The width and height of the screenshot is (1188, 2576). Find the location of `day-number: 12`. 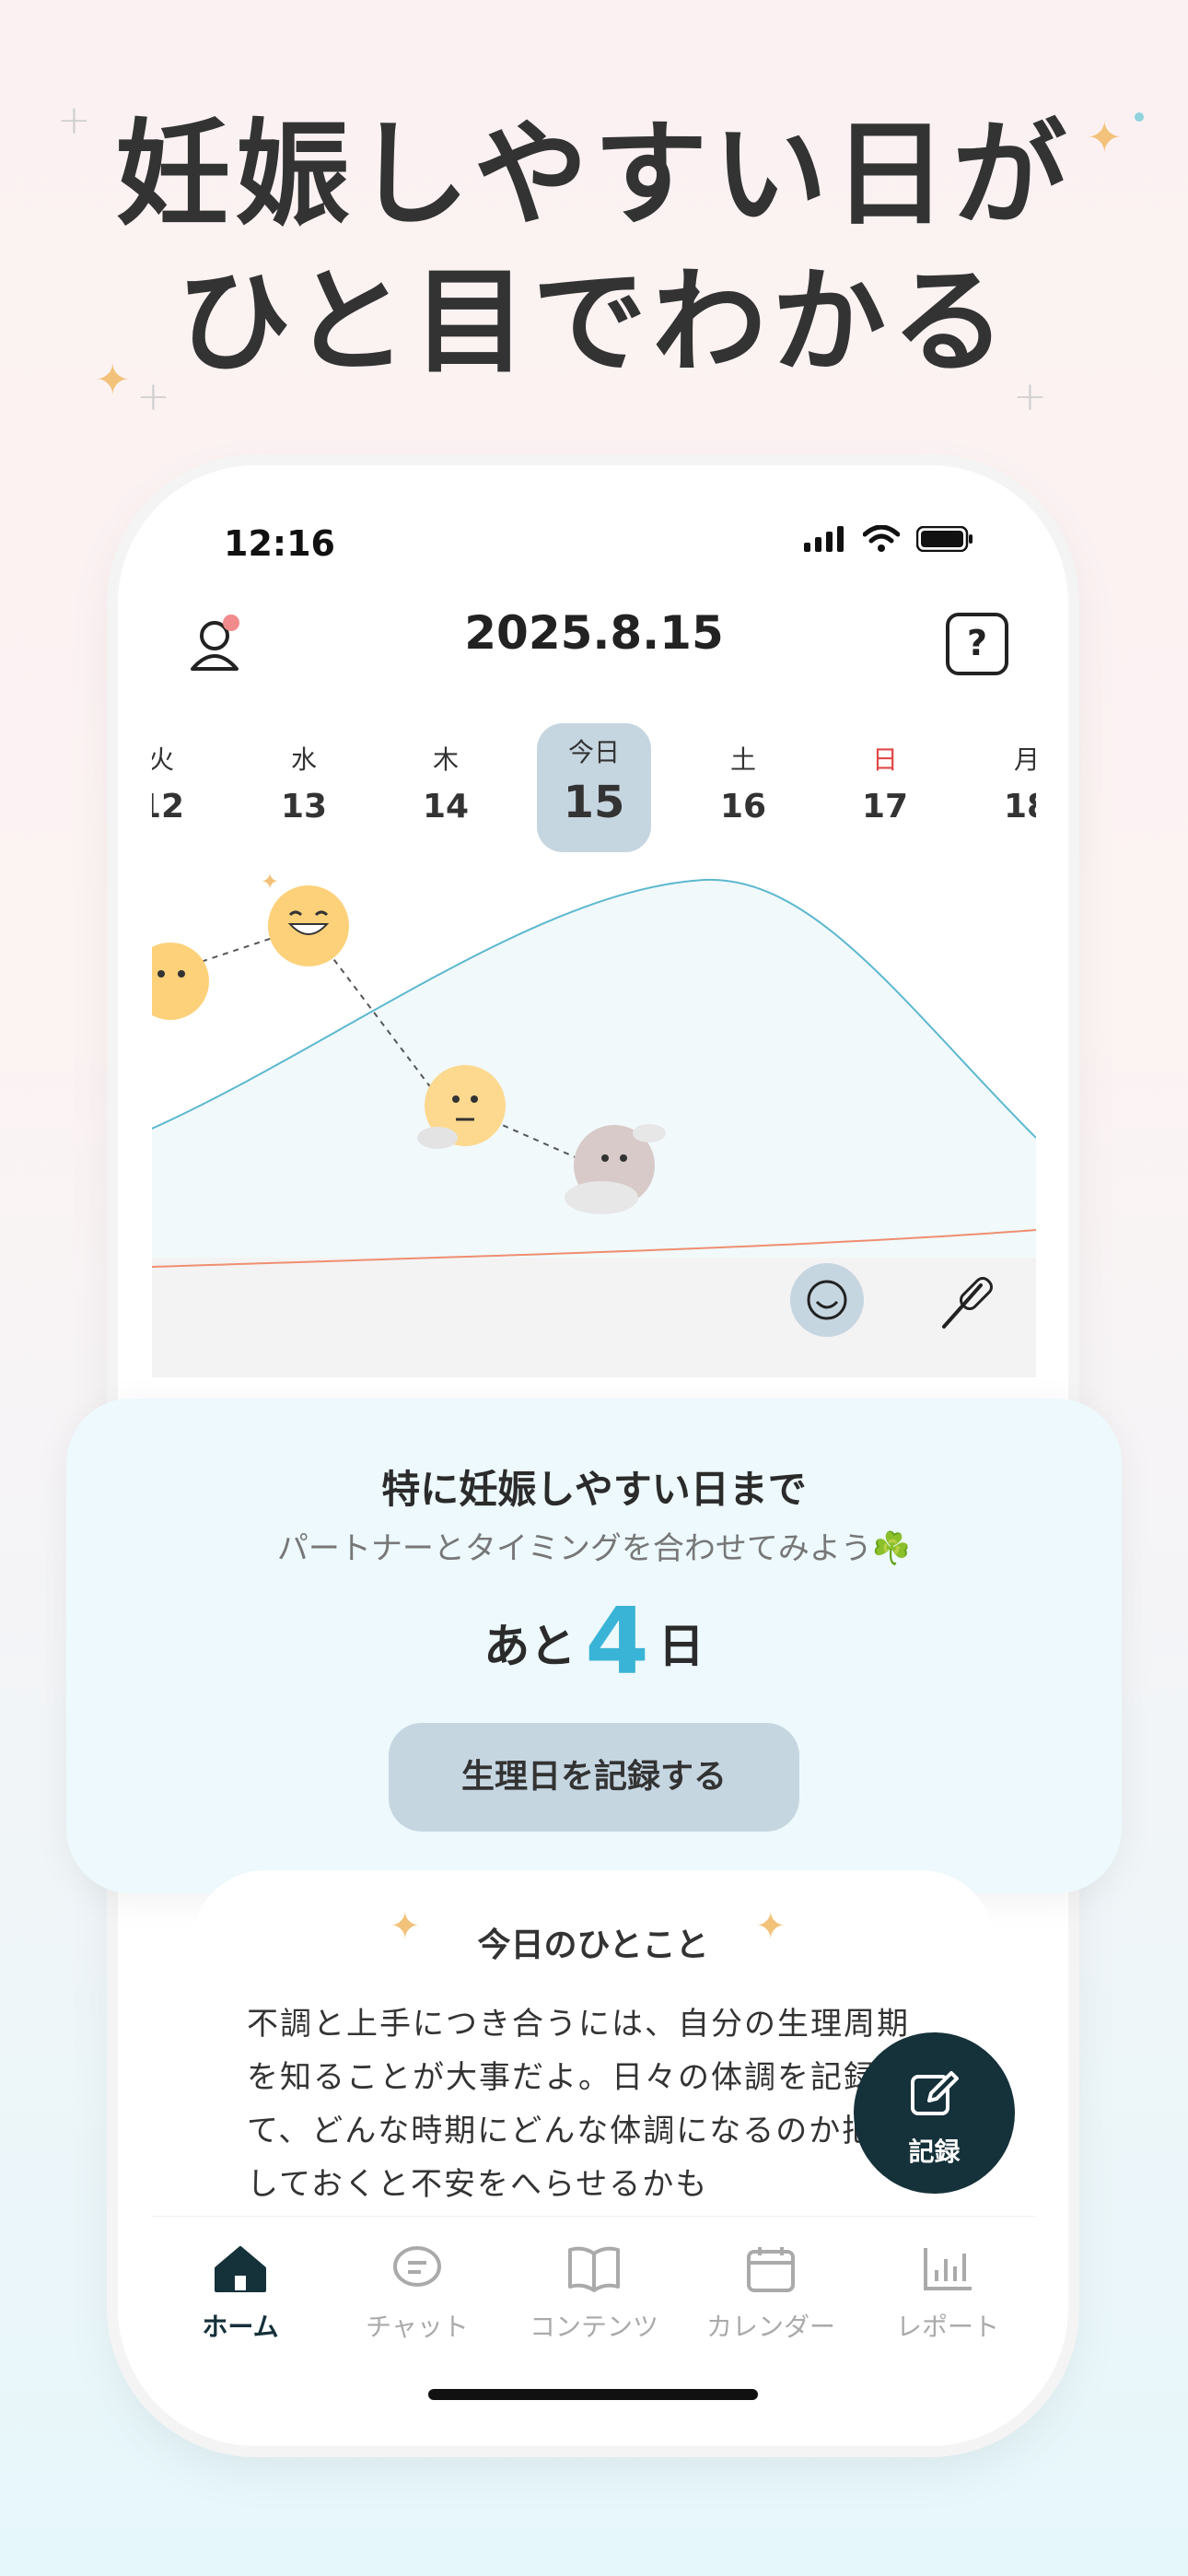

day-number: 12 is located at coordinates (168, 806).